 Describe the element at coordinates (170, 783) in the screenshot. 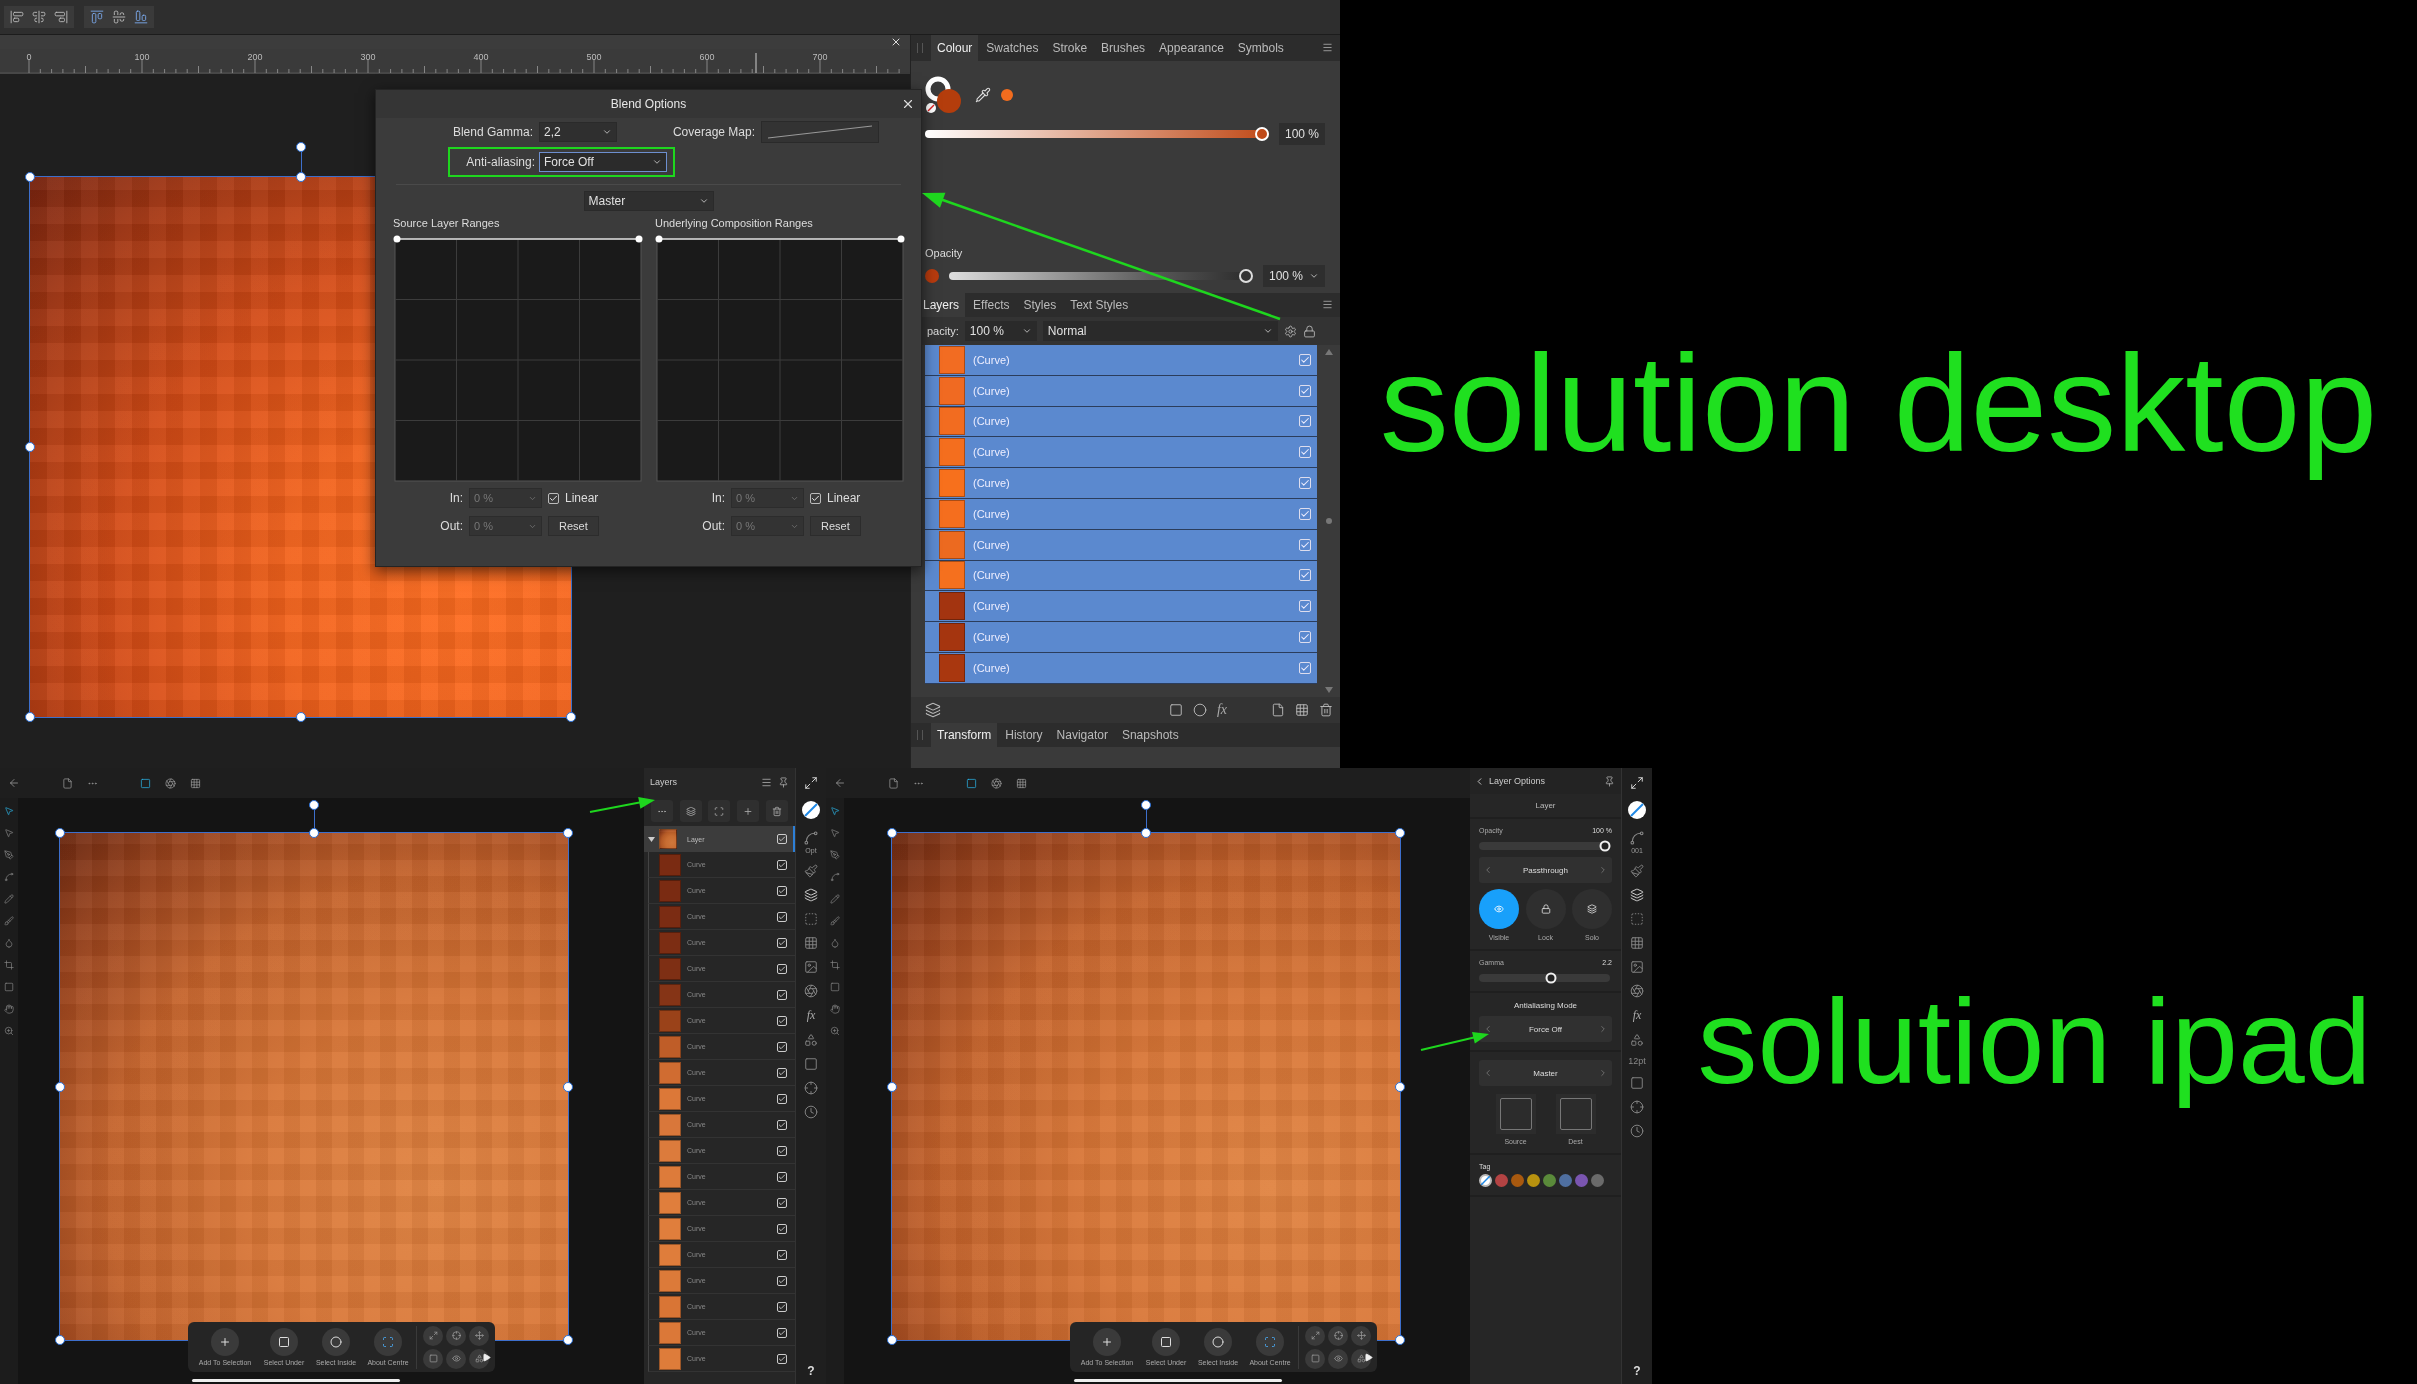

I see `aperture-icon` at that location.